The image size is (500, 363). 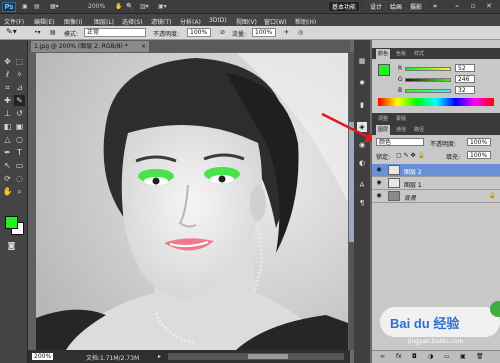 What do you see at coordinates (457, 6) in the screenshot?
I see `minimize-icon: –` at bounding box center [457, 6].